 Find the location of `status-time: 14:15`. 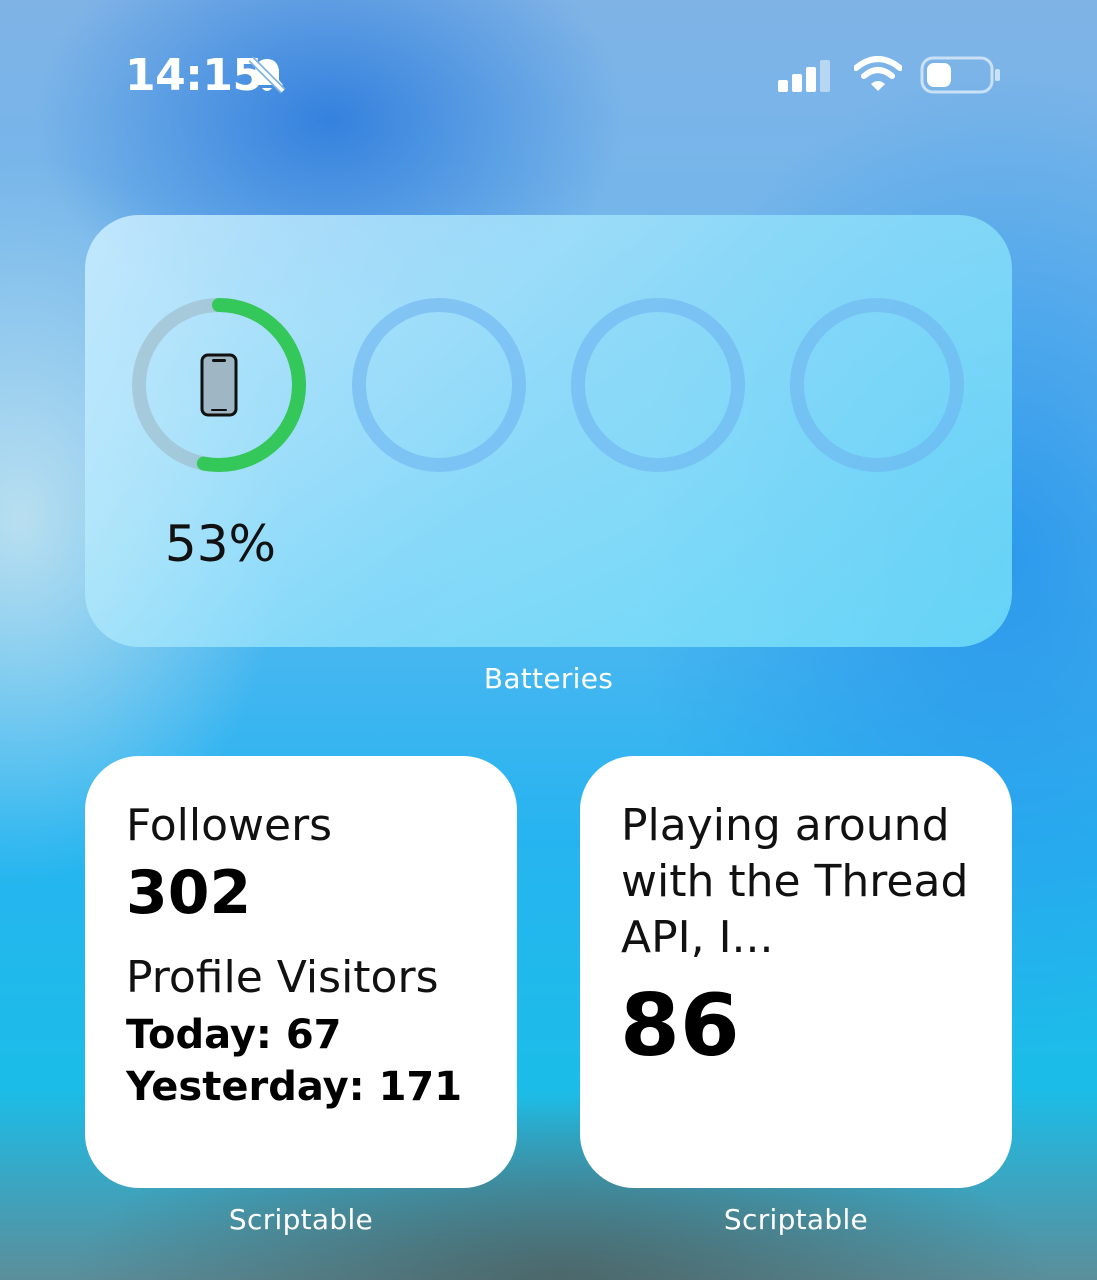

status-time: 14:15 is located at coordinates (194, 75).